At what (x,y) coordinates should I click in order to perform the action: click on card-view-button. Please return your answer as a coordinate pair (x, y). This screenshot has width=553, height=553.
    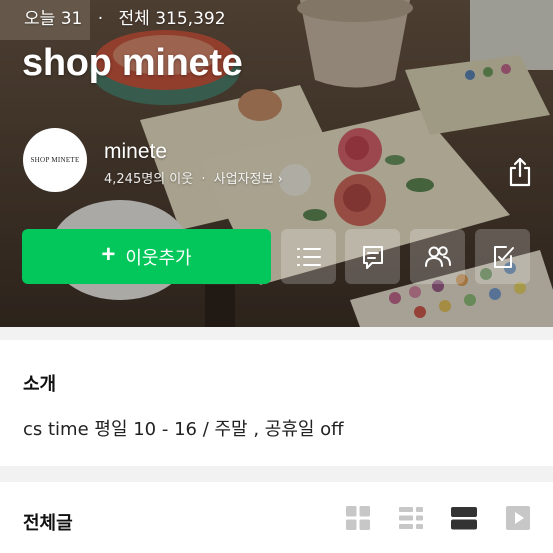
    Looking at the image, I should click on (464, 518).